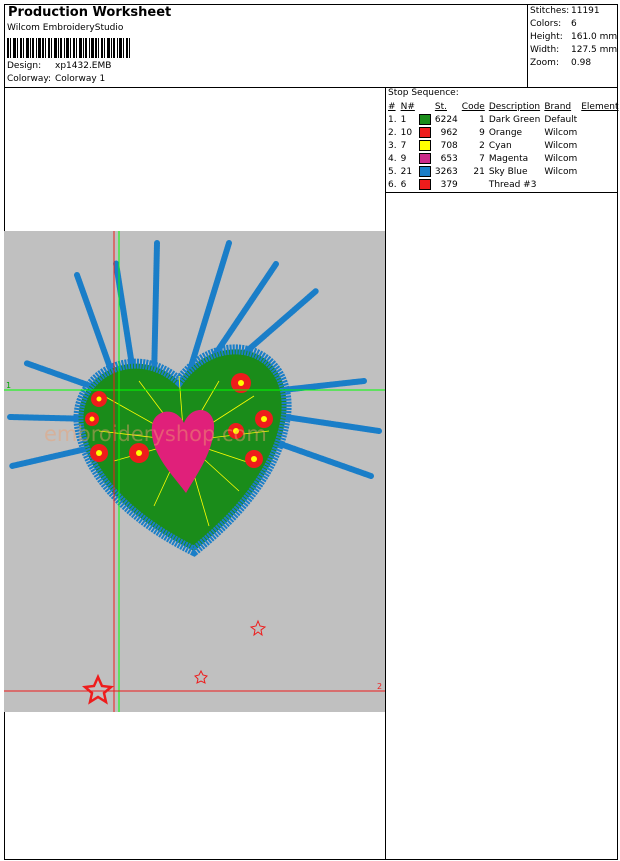 Image resolution: width=620 pixels, height=861 pixels. What do you see at coordinates (446, 119) in the screenshot?
I see `stitch-count: 6224` at bounding box center [446, 119].